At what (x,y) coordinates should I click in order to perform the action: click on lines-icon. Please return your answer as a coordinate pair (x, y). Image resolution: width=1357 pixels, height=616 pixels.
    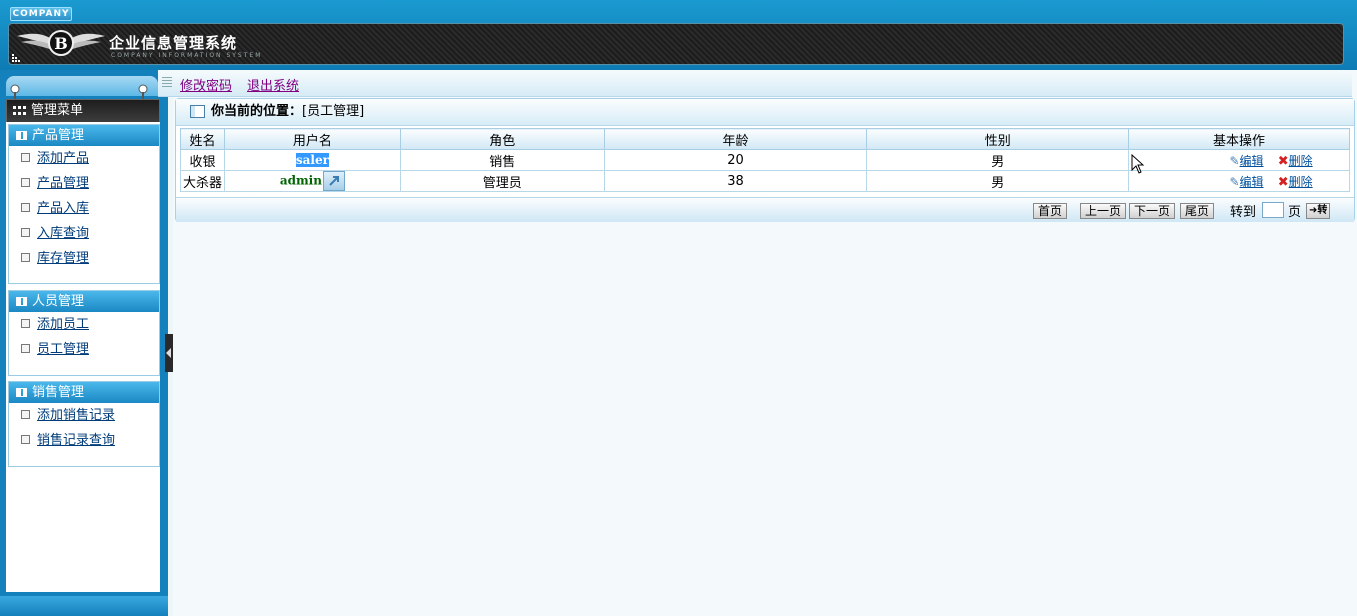
    Looking at the image, I should click on (167, 83).